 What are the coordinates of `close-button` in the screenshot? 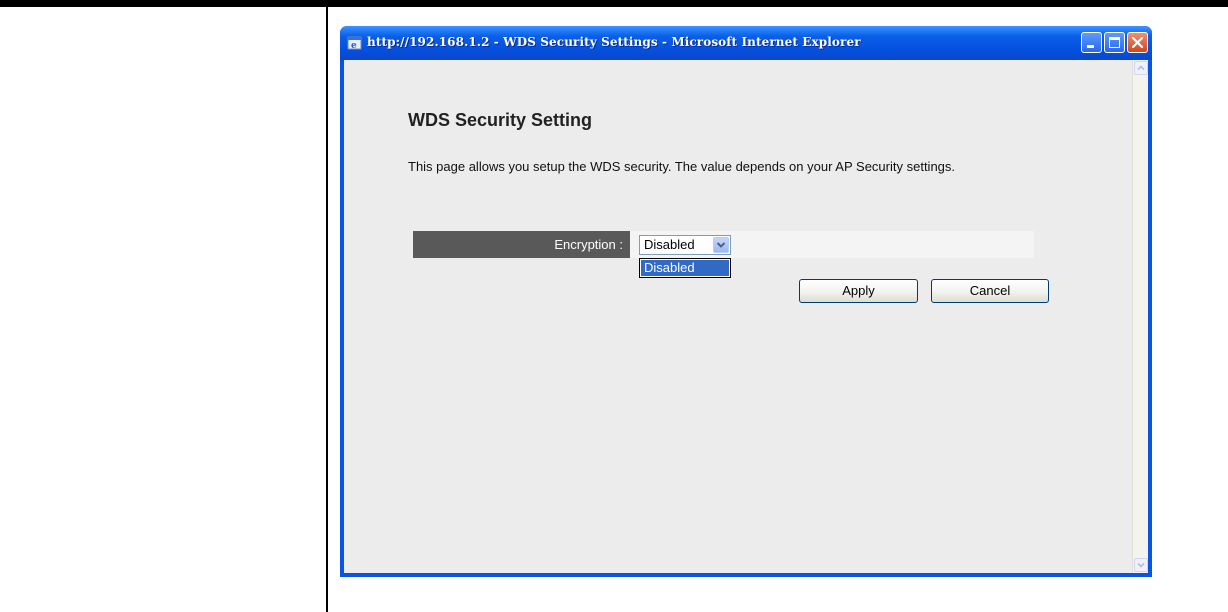 It's located at (1137, 42).